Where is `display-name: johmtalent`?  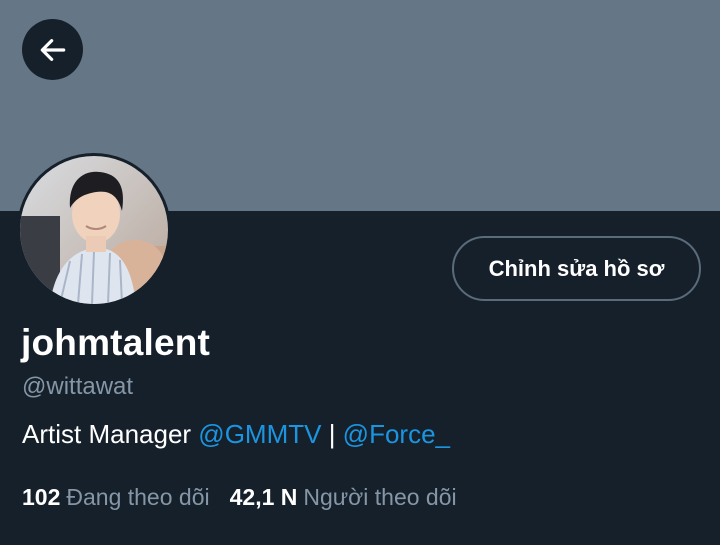
display-name: johmtalent is located at coordinates (116, 342).